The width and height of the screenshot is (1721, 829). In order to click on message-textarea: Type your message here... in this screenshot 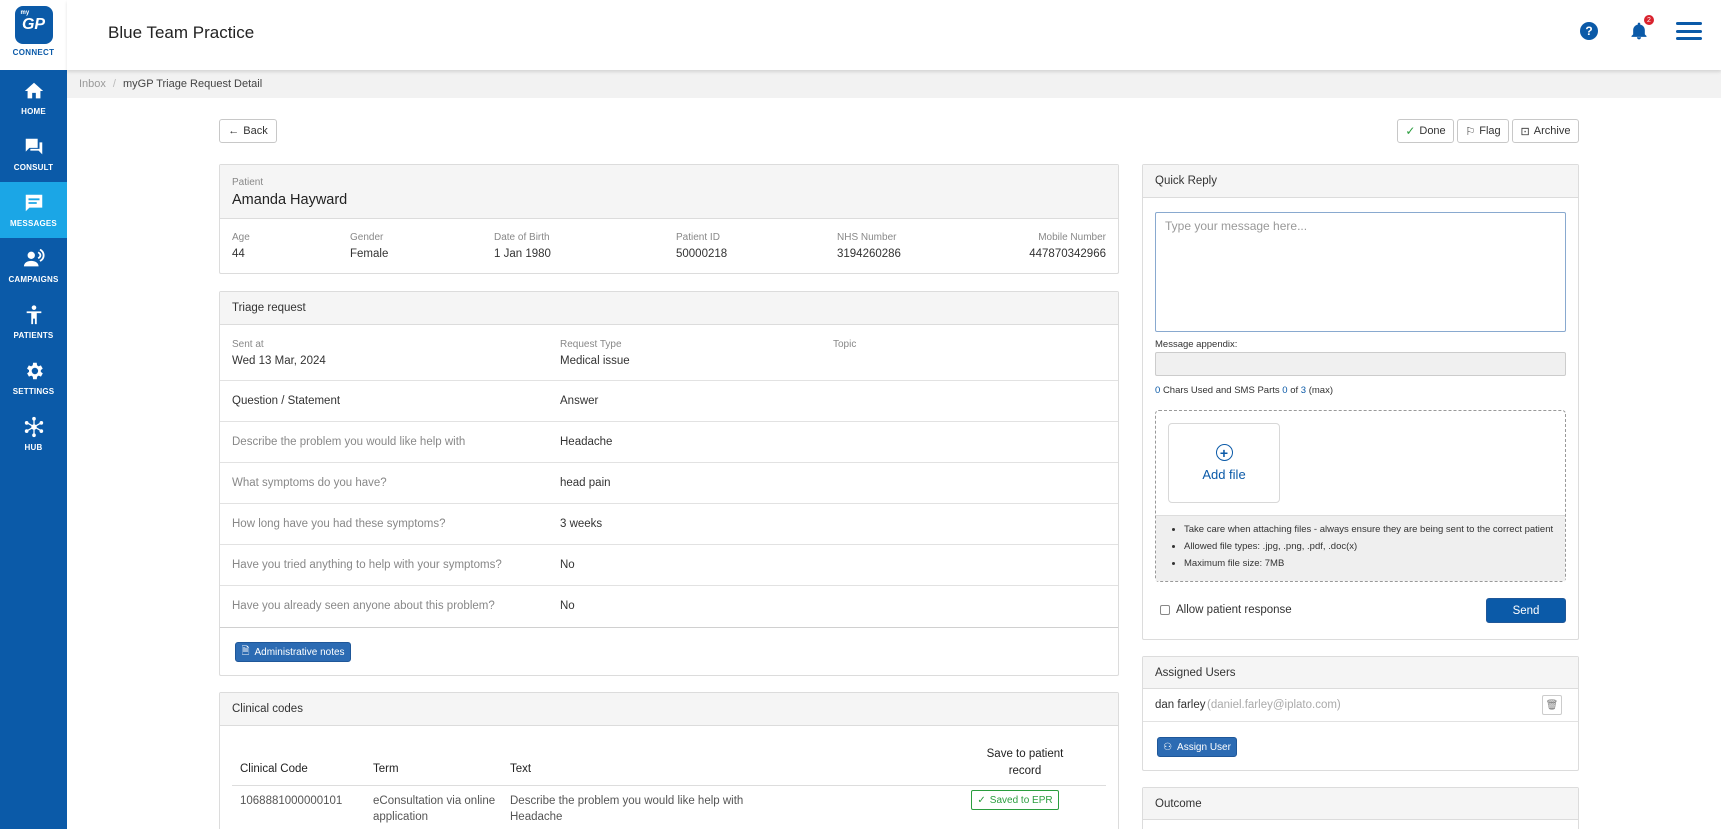, I will do `click(1360, 272)`.